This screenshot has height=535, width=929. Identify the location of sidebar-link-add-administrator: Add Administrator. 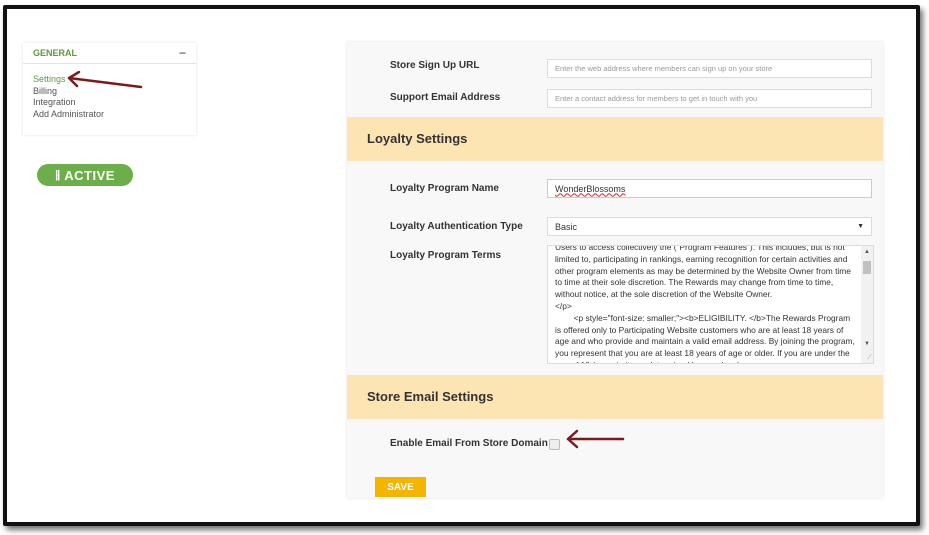
(109, 115).